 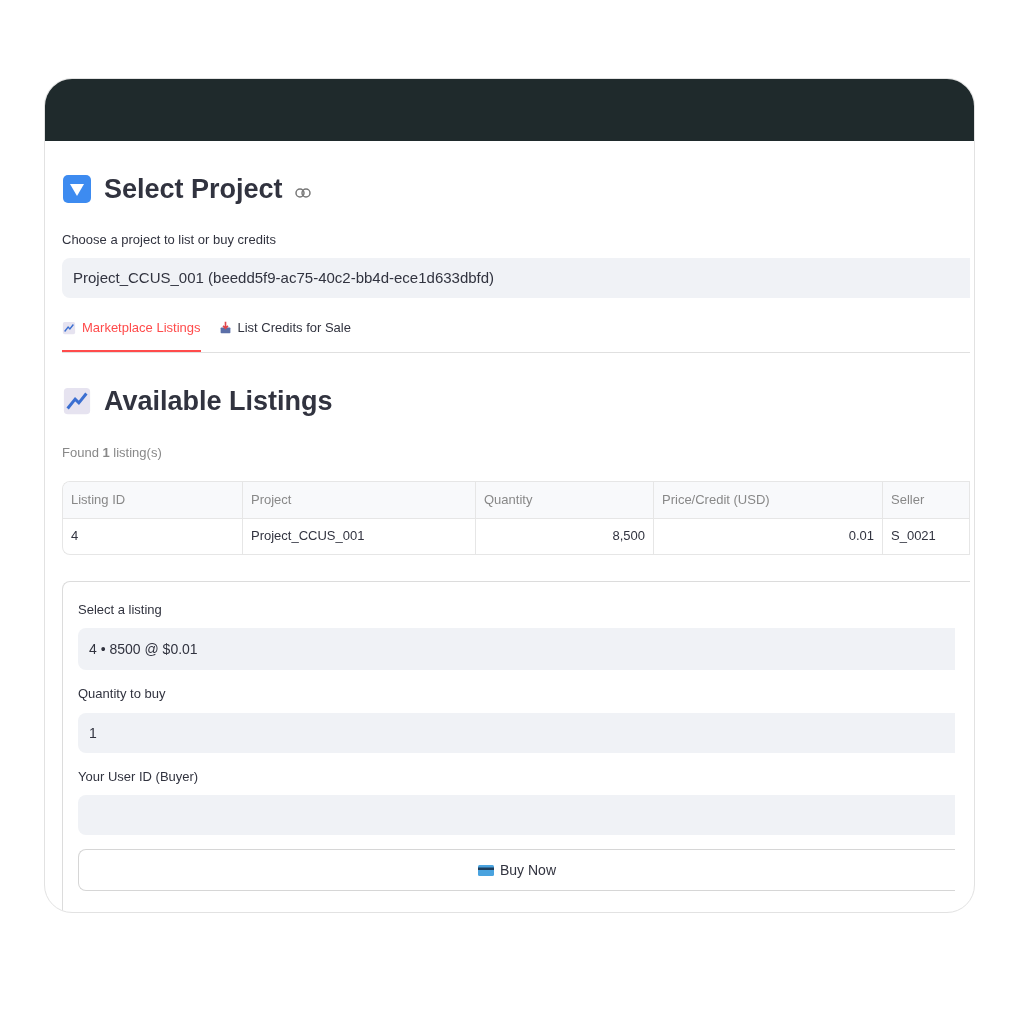 What do you see at coordinates (120, 609) in the screenshot?
I see `field-label: Select a listing` at bounding box center [120, 609].